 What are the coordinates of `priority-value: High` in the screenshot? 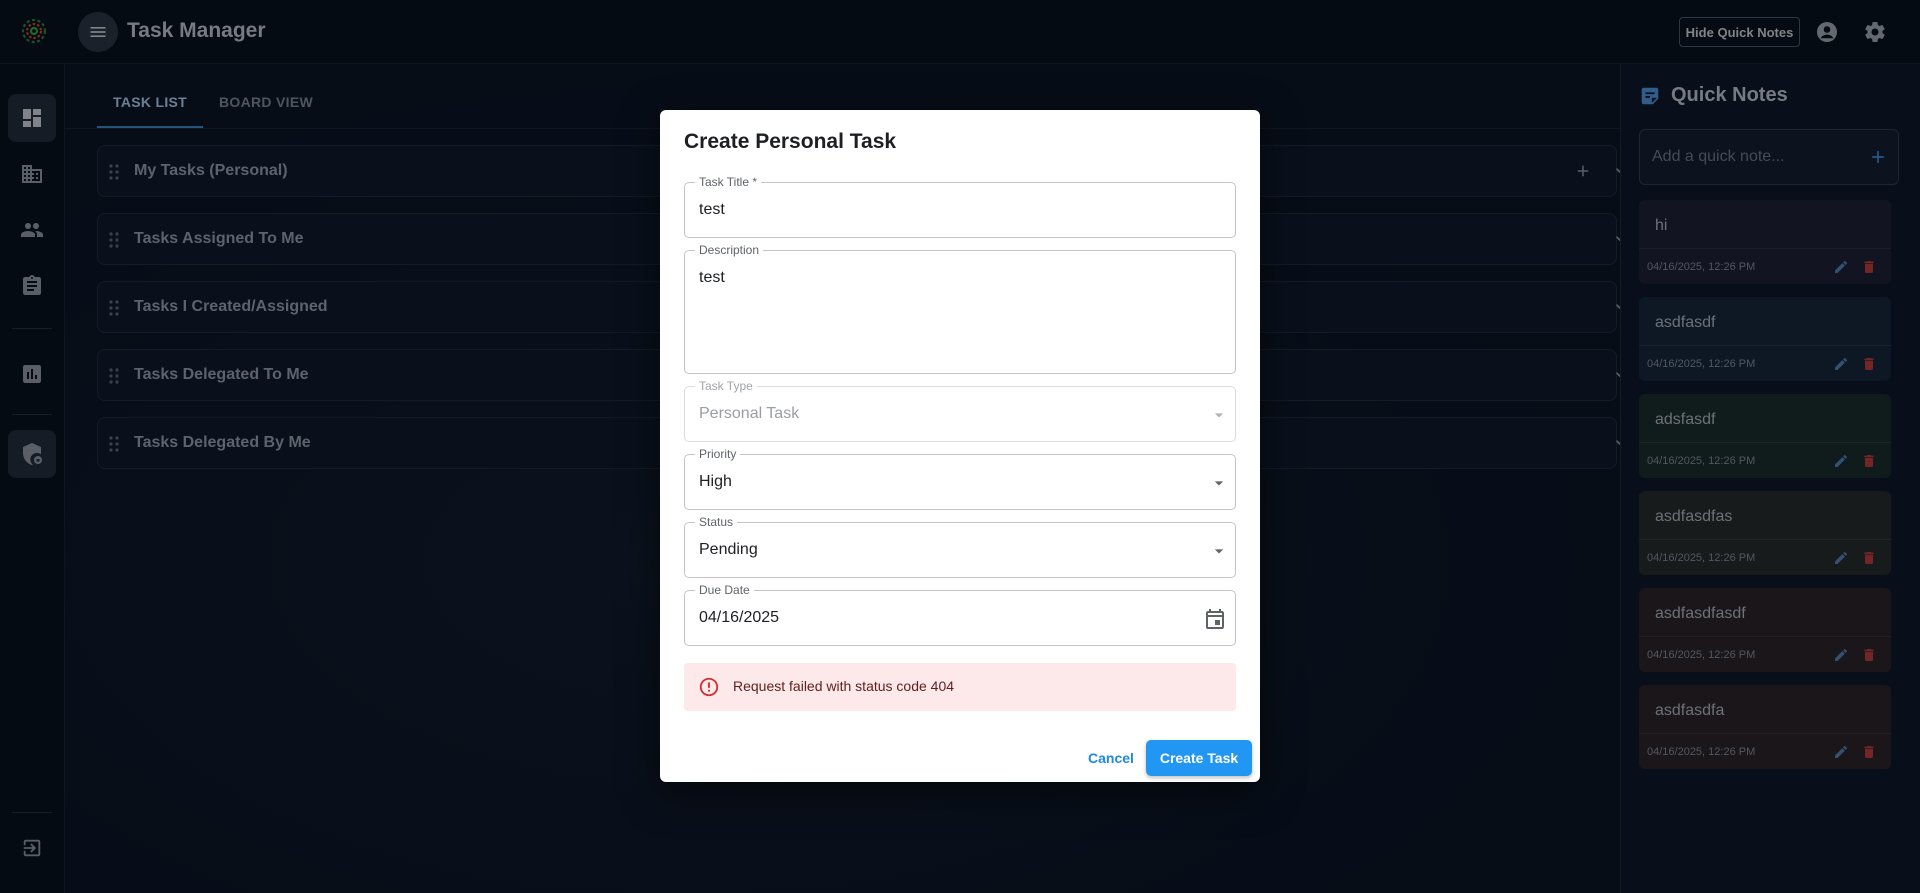 It's located at (715, 481).